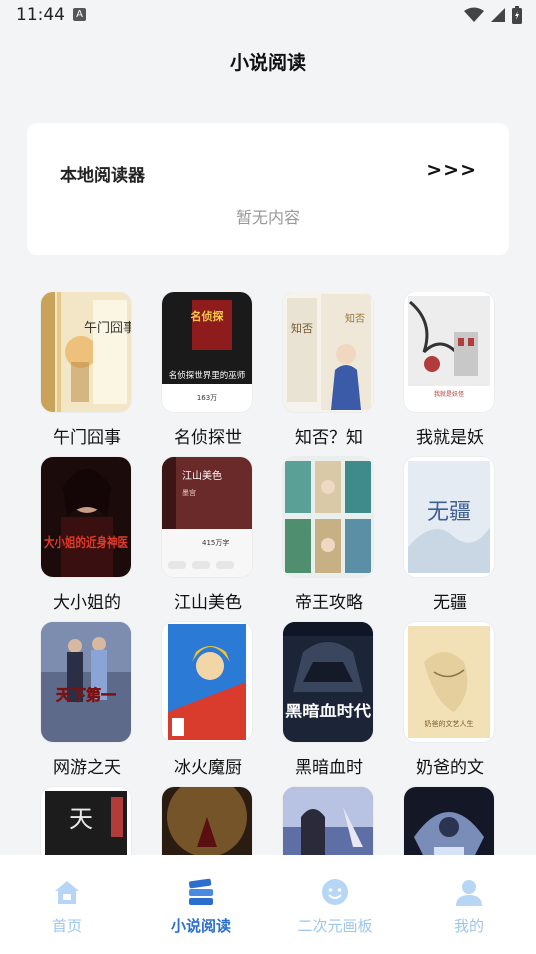 The image size is (536, 954). What do you see at coordinates (328, 682) in the screenshot?
I see `book-cover: 黑暗血时代` at bounding box center [328, 682].